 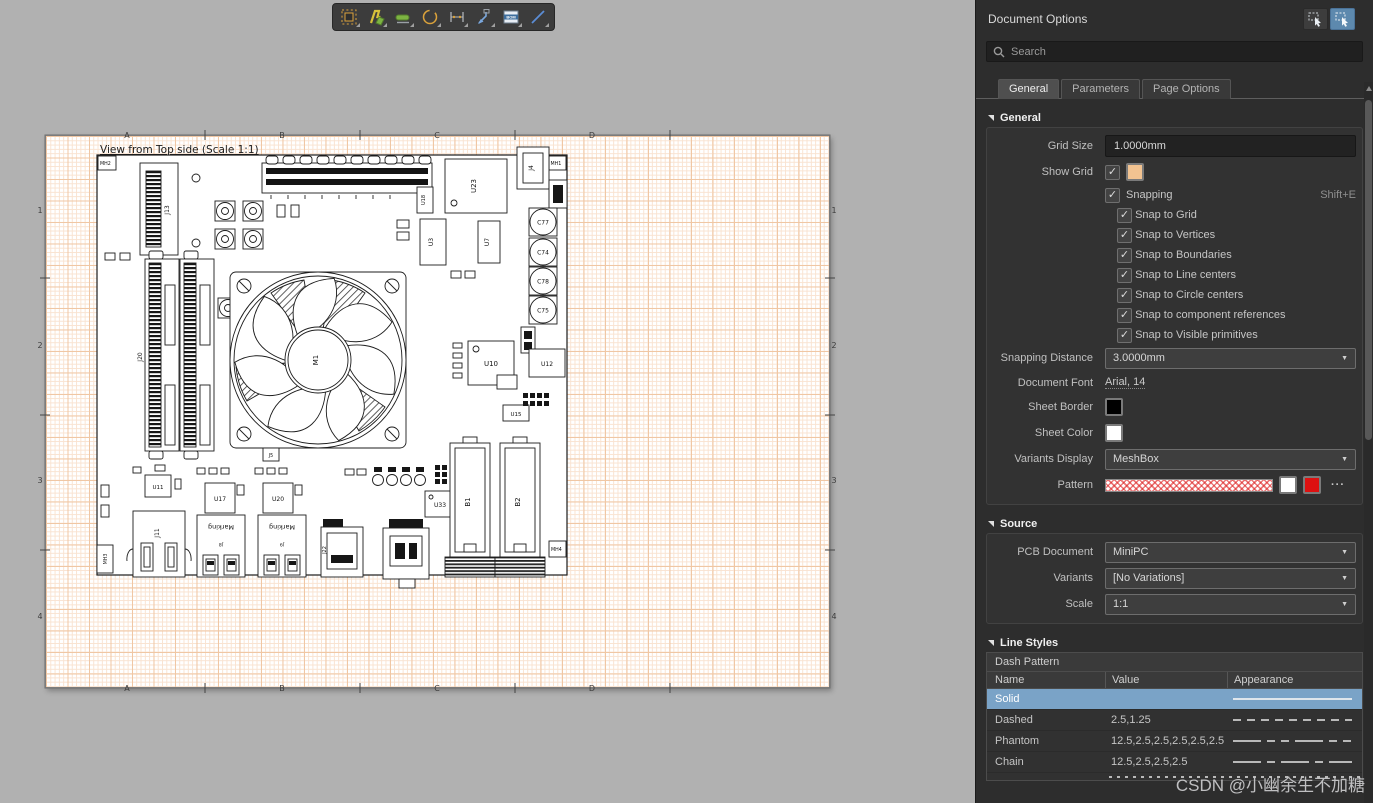 I want to click on grid-size-input, so click(x=1230, y=146).